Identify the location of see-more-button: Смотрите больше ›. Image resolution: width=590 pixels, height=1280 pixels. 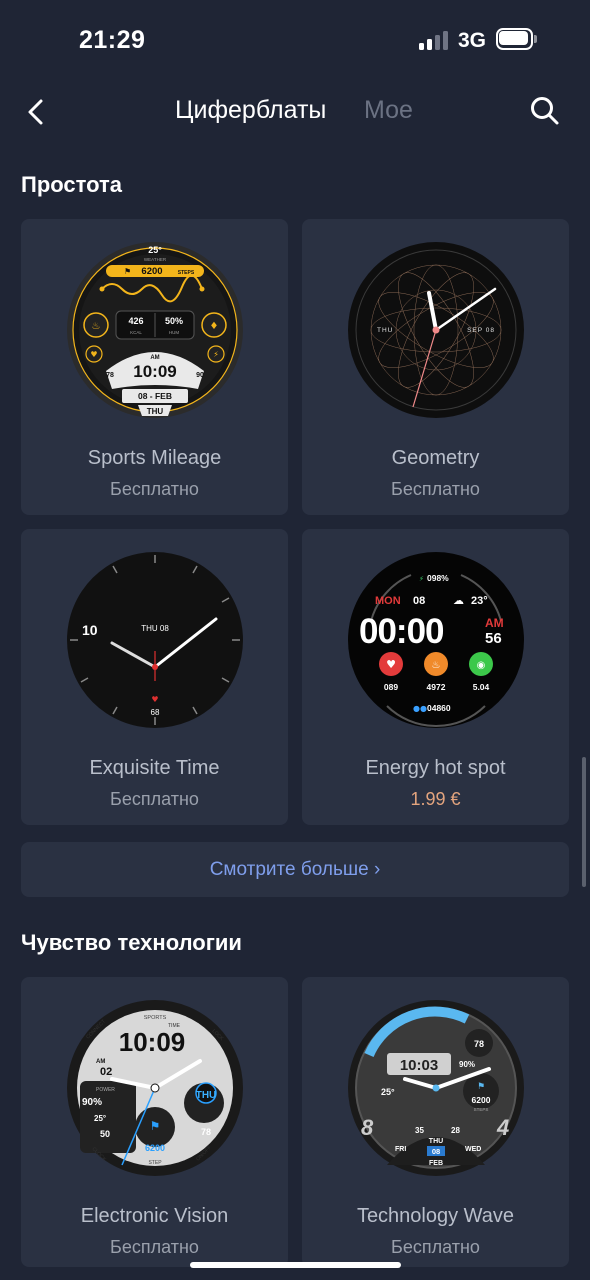
(295, 869).